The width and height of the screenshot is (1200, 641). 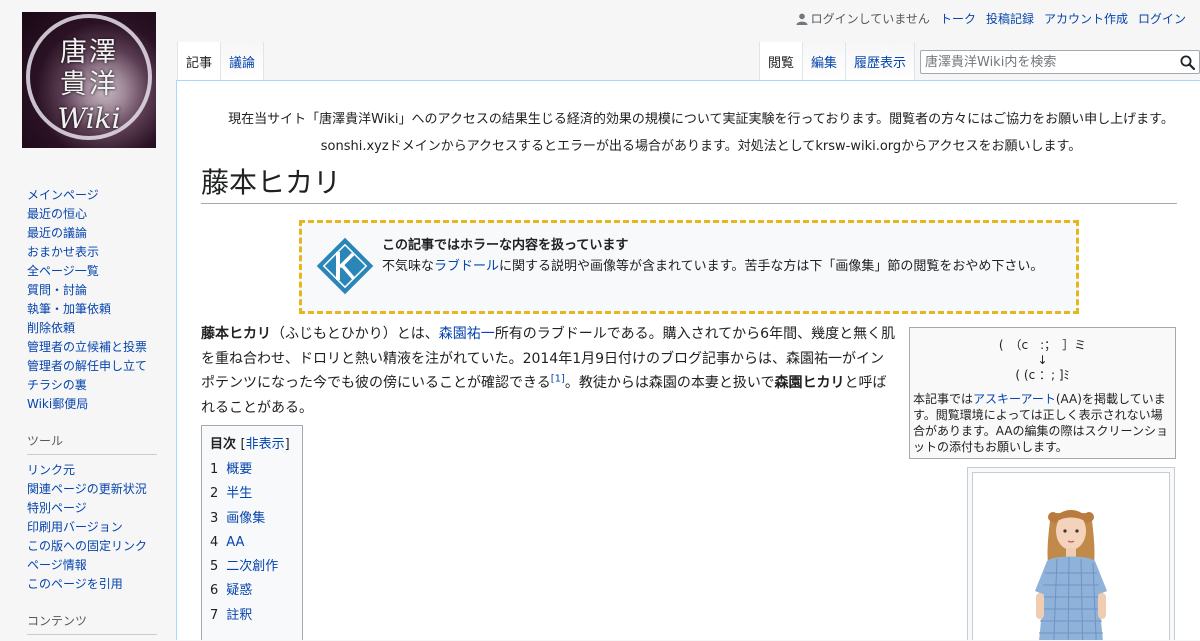 What do you see at coordinates (243, 61) in the screenshot?
I see `tab-tabs-left-1: 議論` at bounding box center [243, 61].